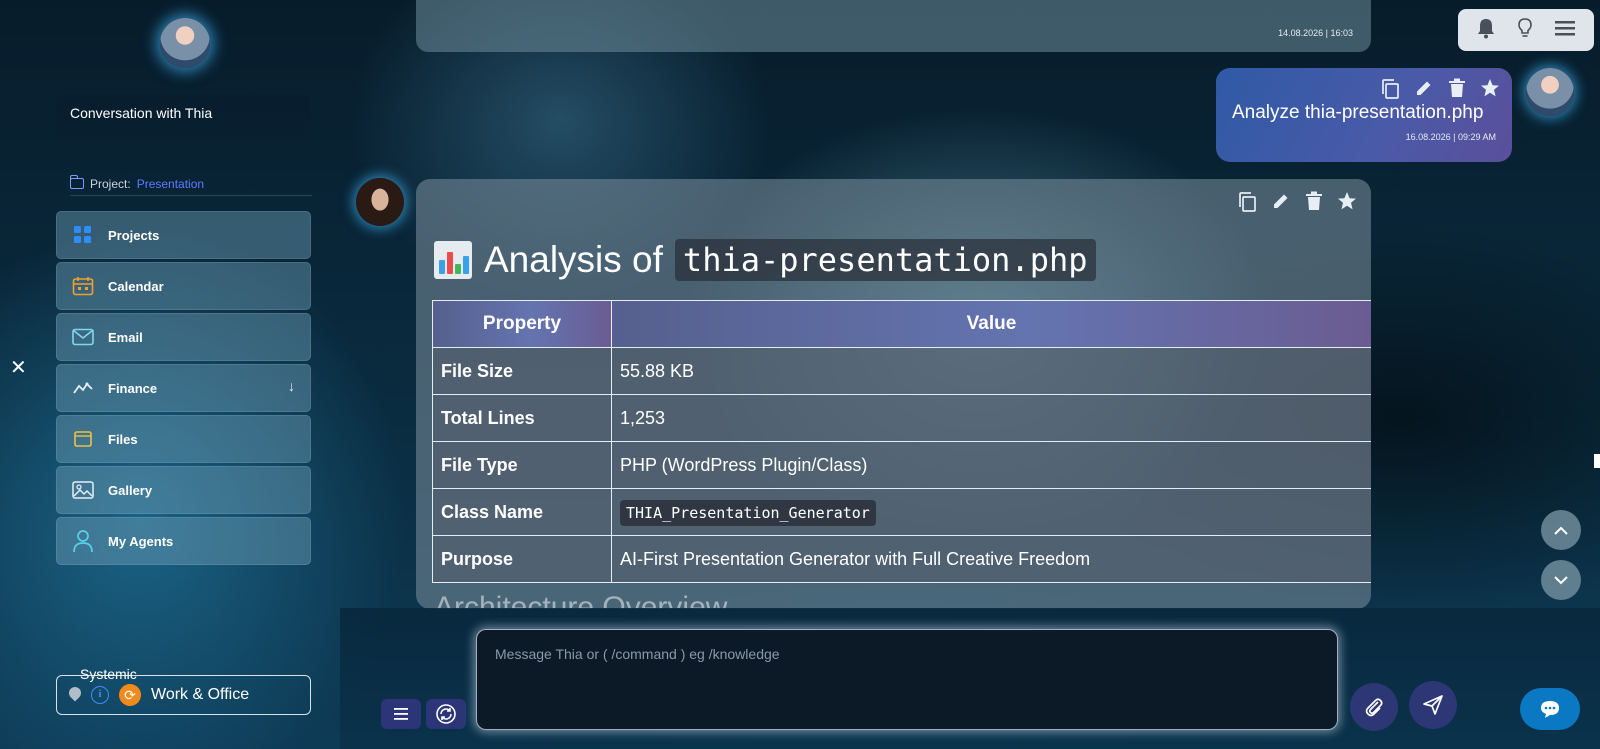 The height and width of the screenshot is (749, 1600). What do you see at coordinates (75, 695) in the screenshot?
I see `location-pin-icon` at bounding box center [75, 695].